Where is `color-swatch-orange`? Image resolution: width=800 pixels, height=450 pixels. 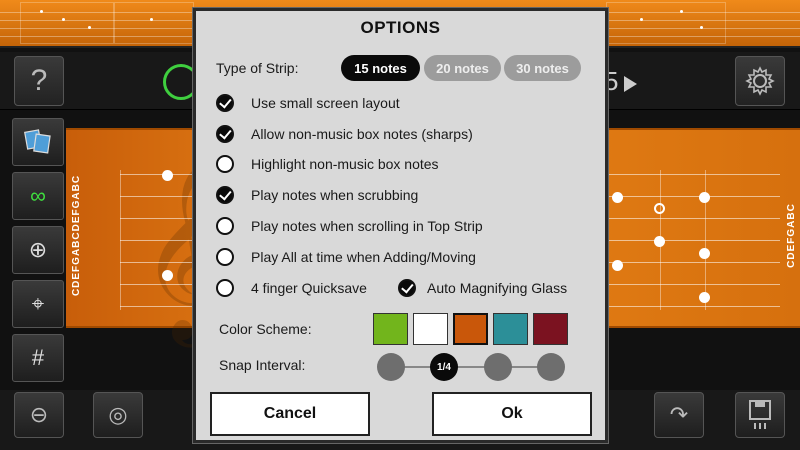
color-swatch-orange is located at coordinates (470, 329).